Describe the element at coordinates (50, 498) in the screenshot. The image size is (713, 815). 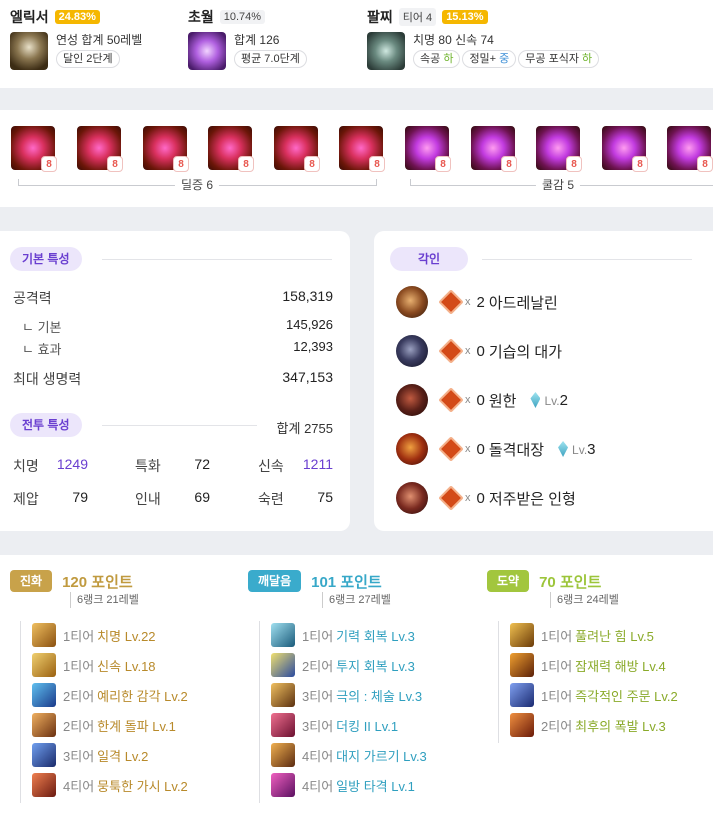
I see `combat-stat-dom: 제압 79` at that location.